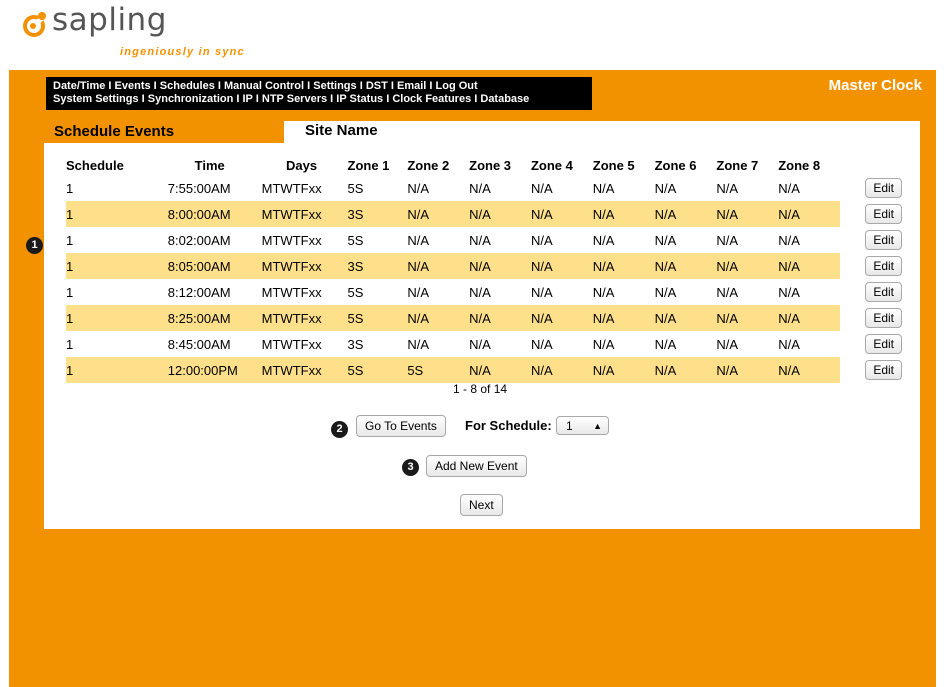  What do you see at coordinates (377, 266) in the screenshot?
I see `cell-zone1: 3S` at bounding box center [377, 266].